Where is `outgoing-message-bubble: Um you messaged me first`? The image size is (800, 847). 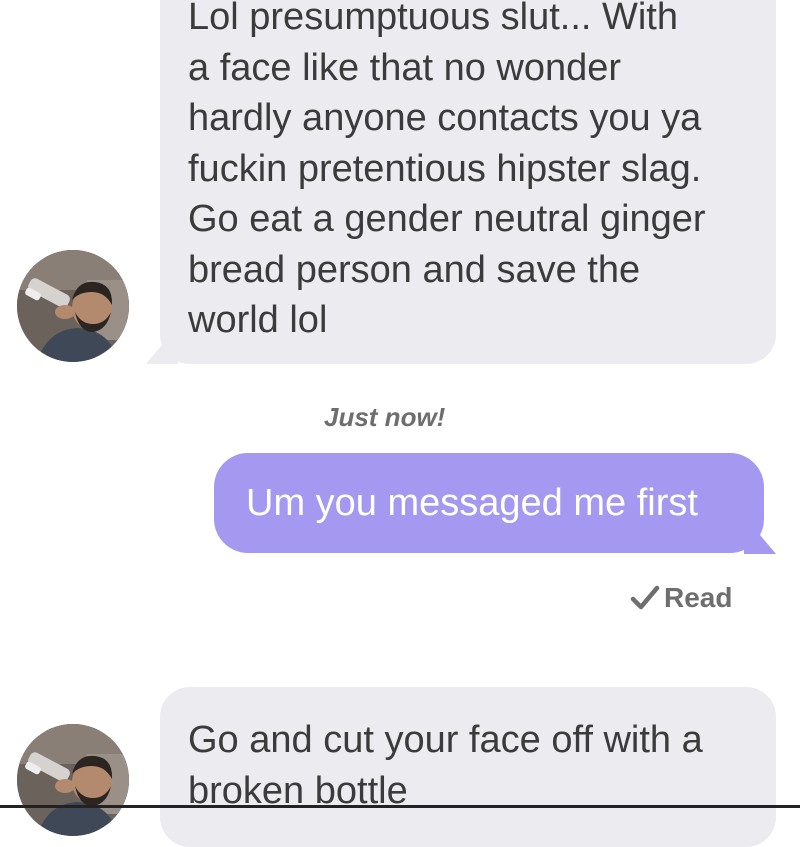 outgoing-message-bubble: Um you messaged me first is located at coordinates (489, 503).